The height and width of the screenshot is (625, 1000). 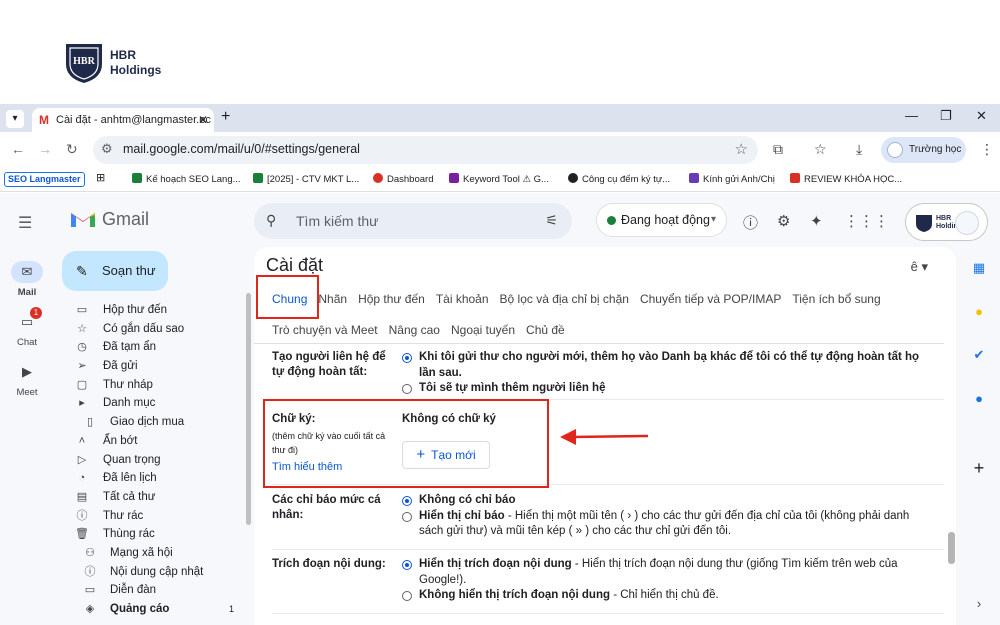 I want to click on input-tools-icon: ê ▾, so click(x=919, y=267).